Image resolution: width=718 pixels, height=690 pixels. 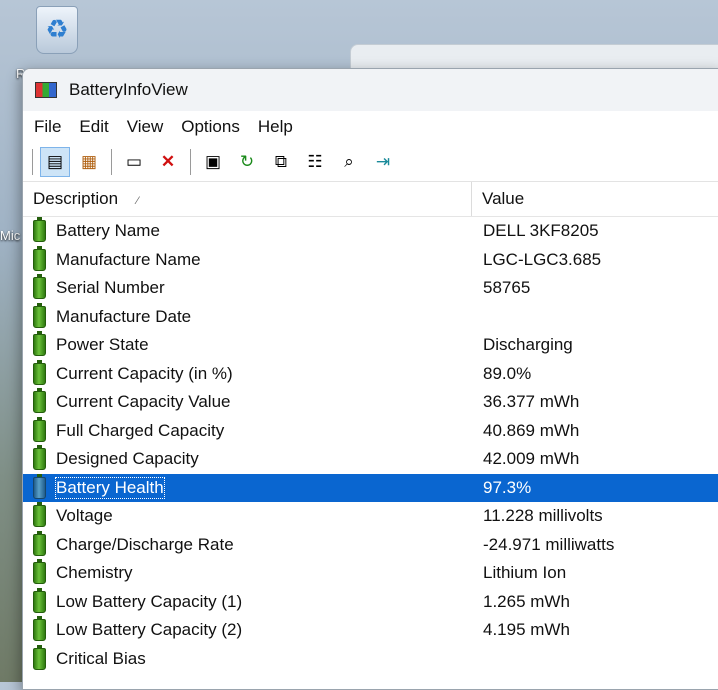 I want to click on options-icon: ☷, so click(x=315, y=161).